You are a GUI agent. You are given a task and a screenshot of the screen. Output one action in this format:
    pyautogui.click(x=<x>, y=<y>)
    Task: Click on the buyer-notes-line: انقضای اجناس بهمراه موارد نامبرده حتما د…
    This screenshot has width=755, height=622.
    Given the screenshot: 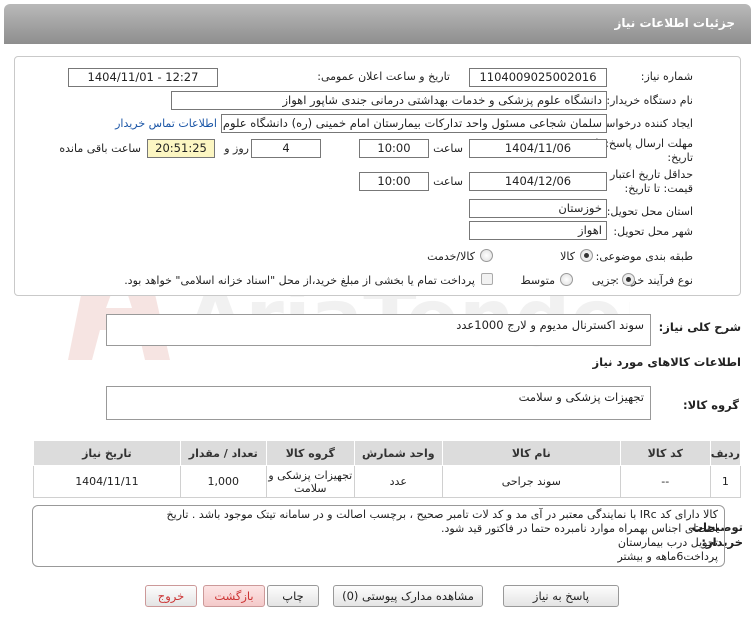 What is the action you would take?
    pyautogui.click(x=579, y=528)
    